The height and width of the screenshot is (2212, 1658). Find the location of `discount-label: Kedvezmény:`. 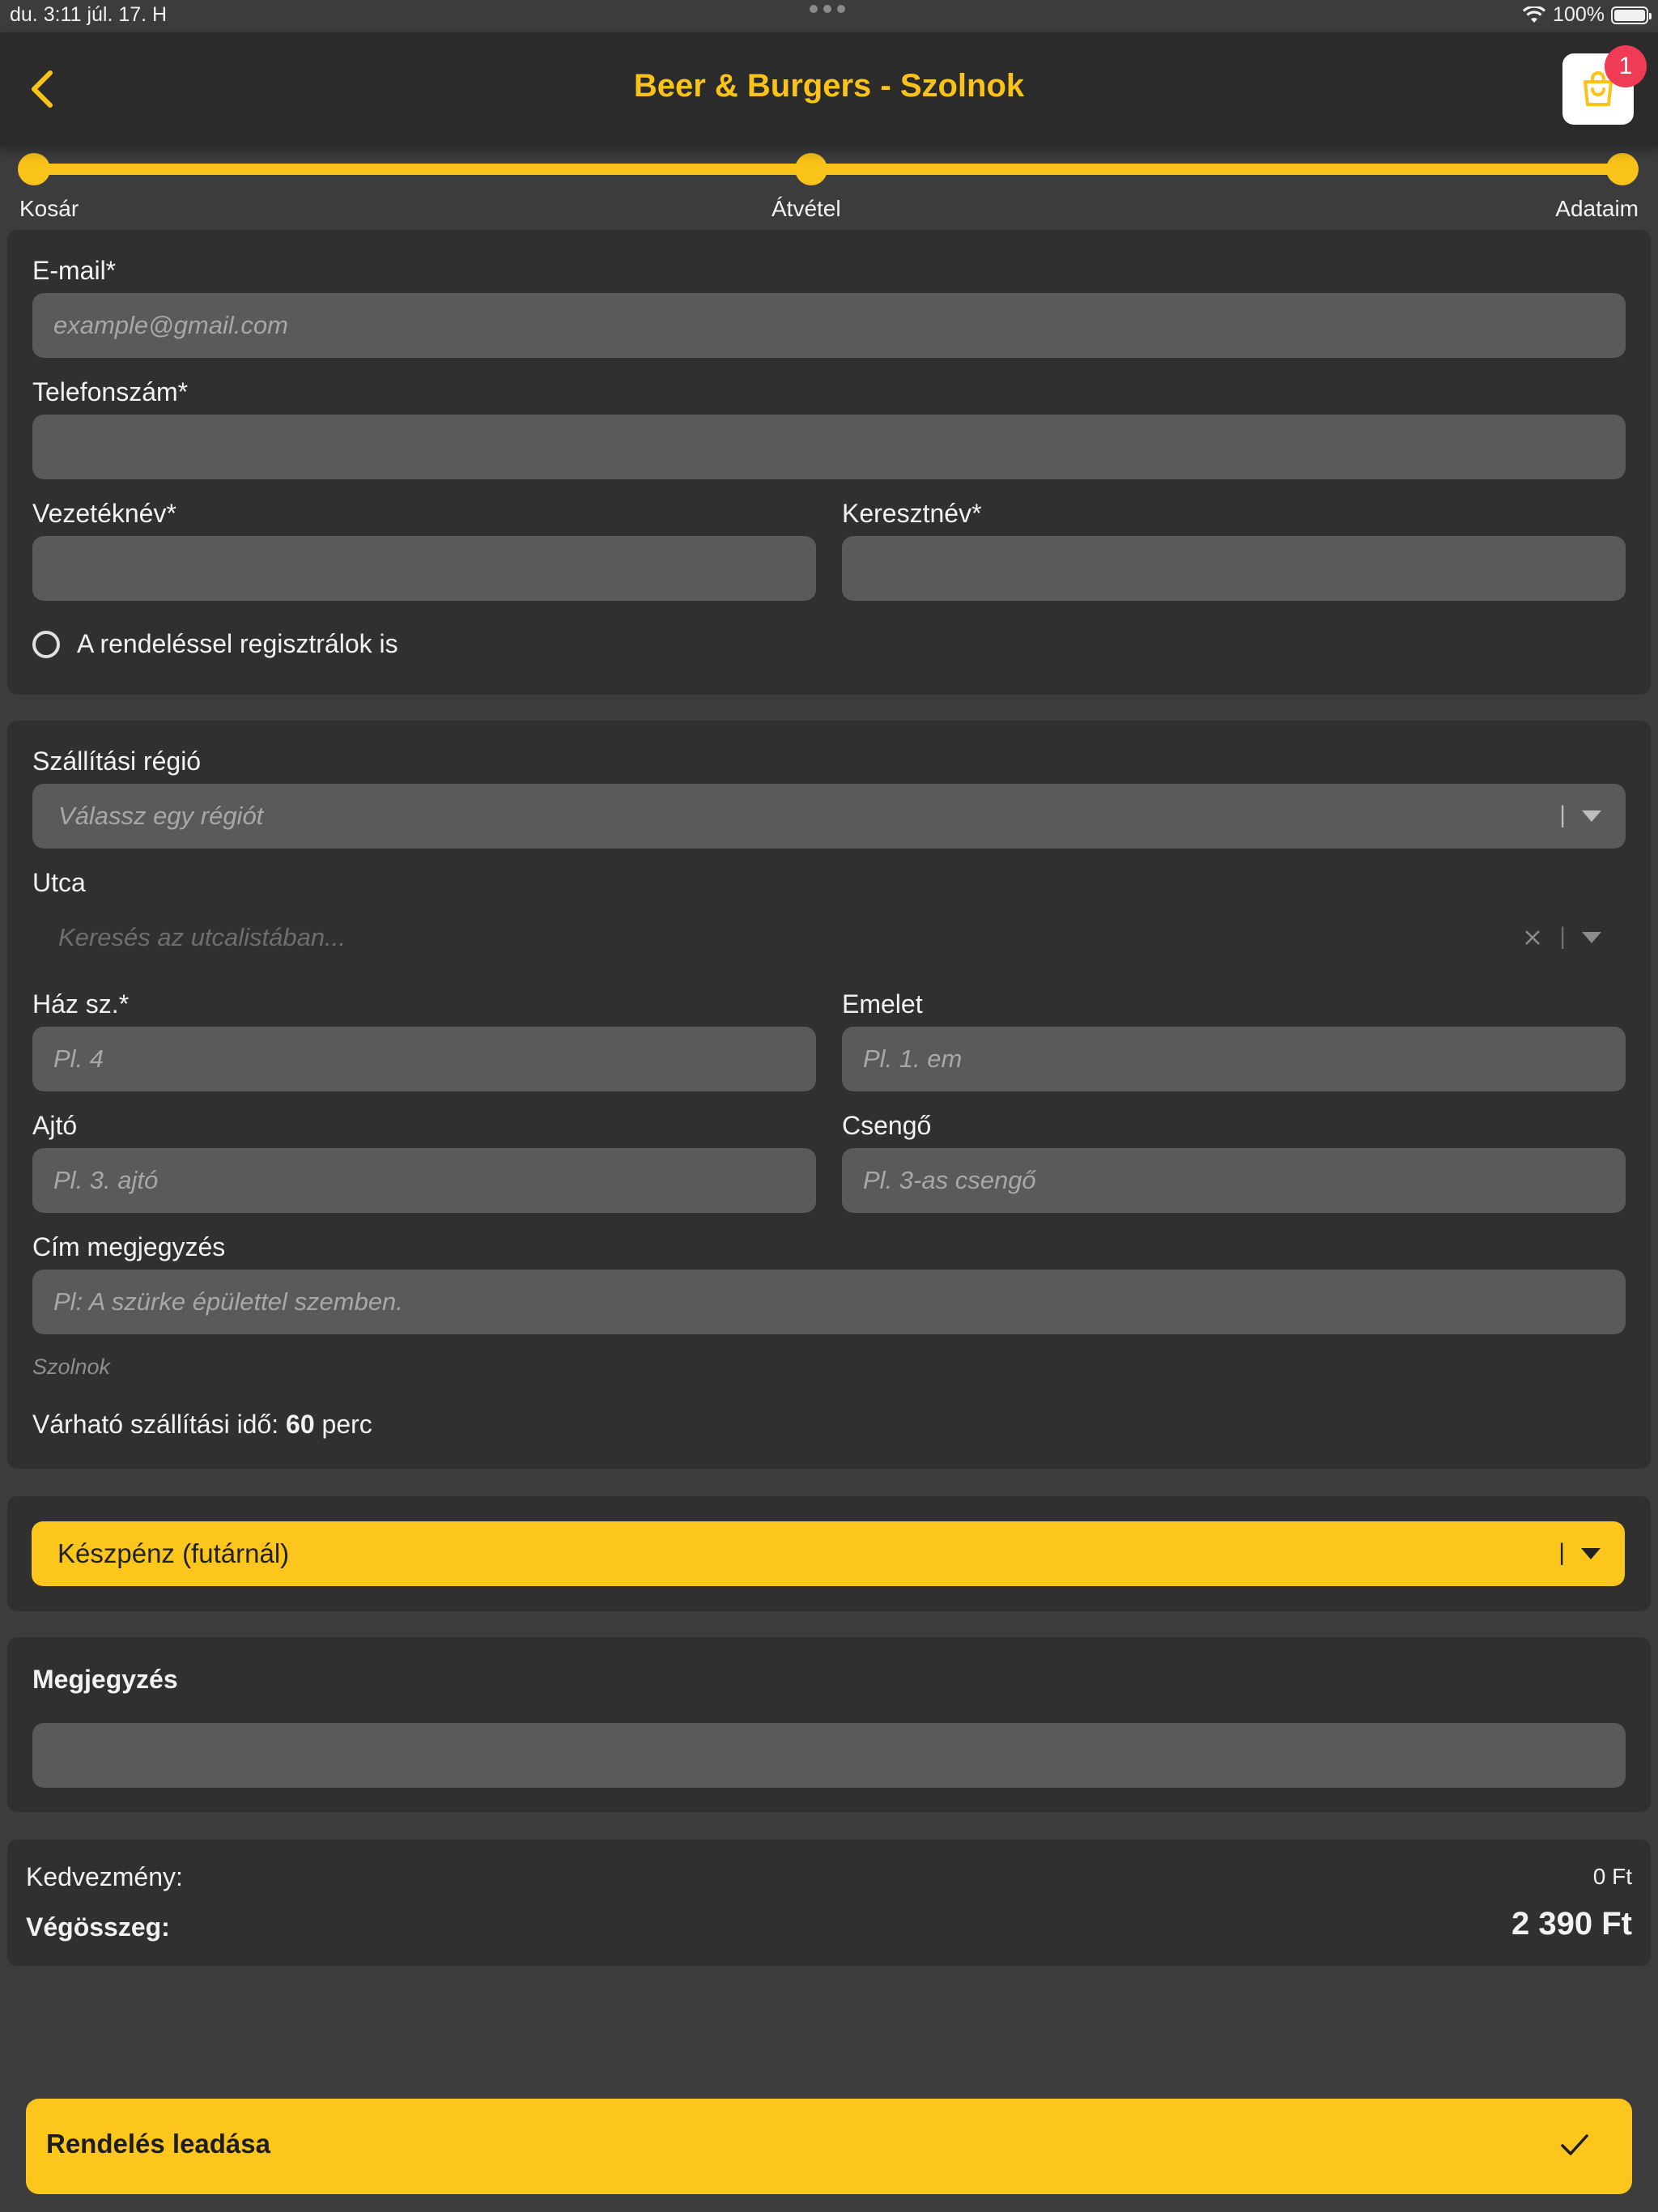

discount-label: Kedvezmény: is located at coordinates (104, 1877).